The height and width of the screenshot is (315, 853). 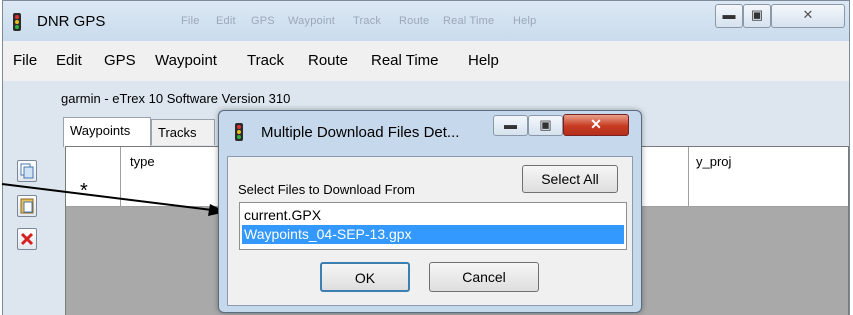 I want to click on file-list: current.GPX Waypoints_04-SEP-13.gpx, so click(x=433, y=226).